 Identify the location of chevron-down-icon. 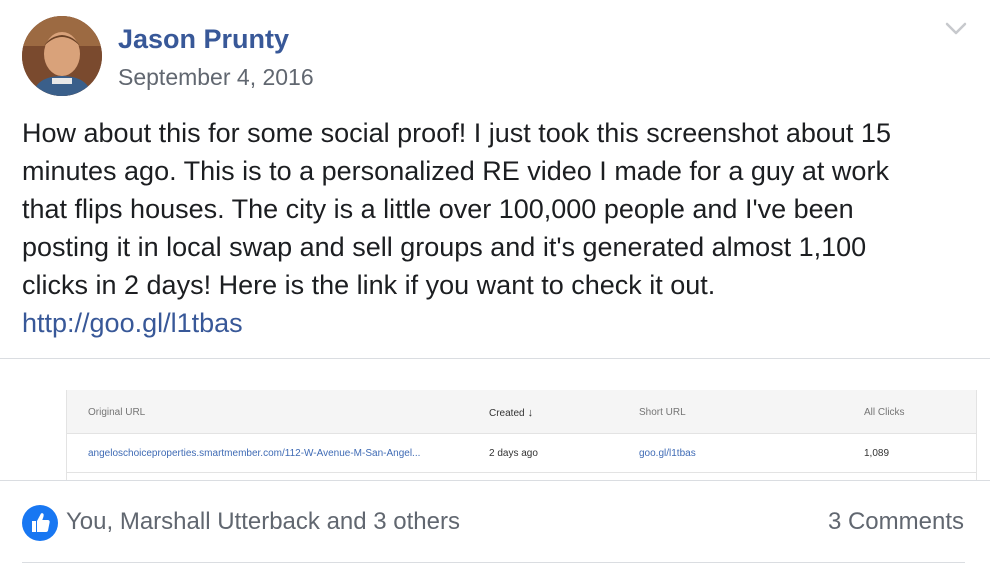
(956, 29).